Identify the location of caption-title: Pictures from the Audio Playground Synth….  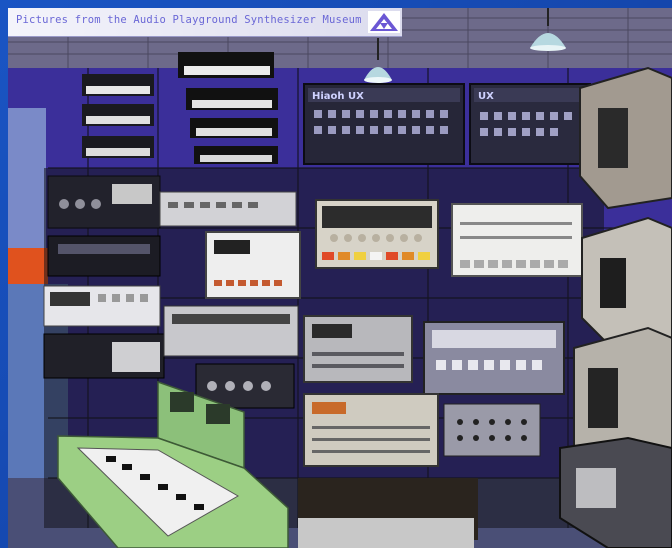
(189, 20).